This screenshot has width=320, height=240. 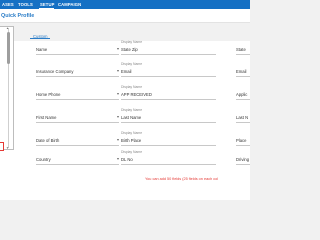 What do you see at coordinates (42, 49) in the screenshot?
I see `field-value: Name` at bounding box center [42, 49].